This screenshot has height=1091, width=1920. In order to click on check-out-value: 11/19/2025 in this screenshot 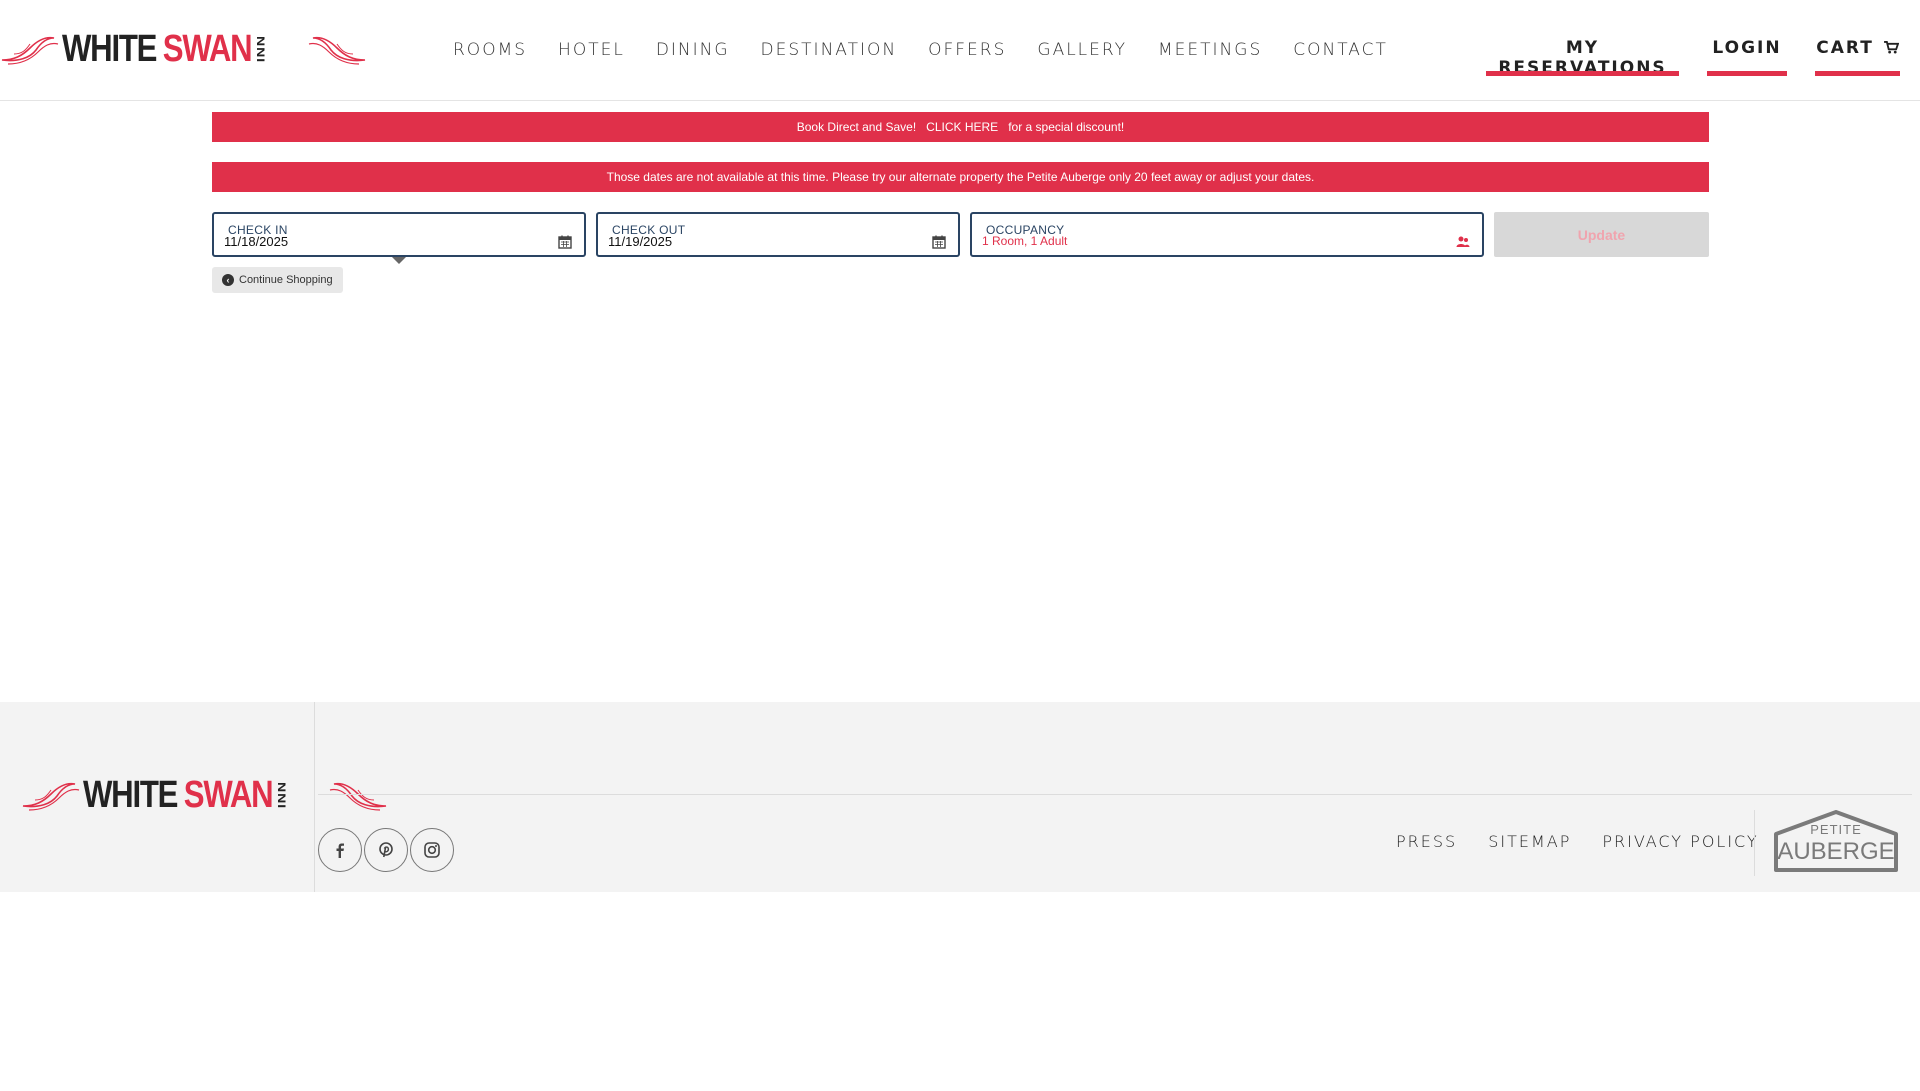, I will do `click(640, 241)`.